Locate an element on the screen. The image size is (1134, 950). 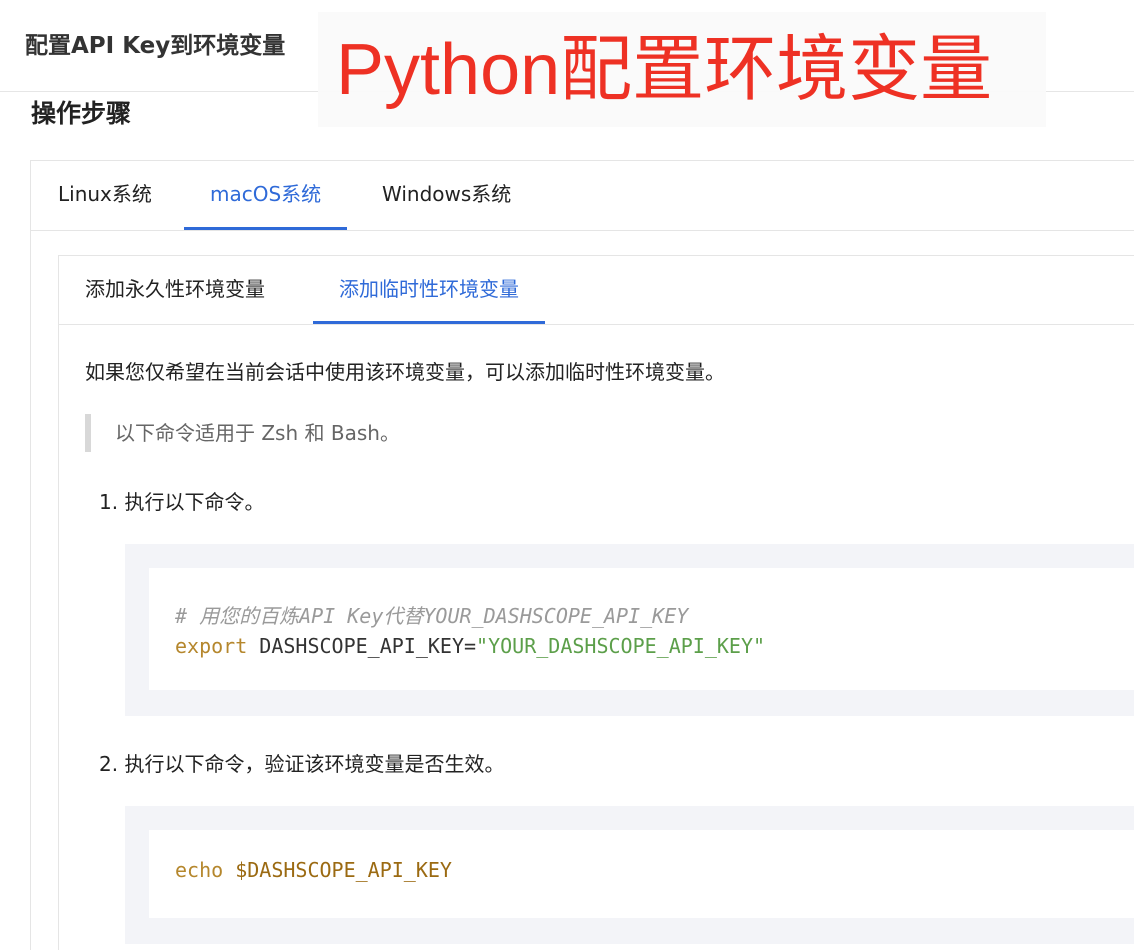
step-2-text: 2. 执行以下命令，验证该环境变量是否生效。 is located at coordinates (302, 764).